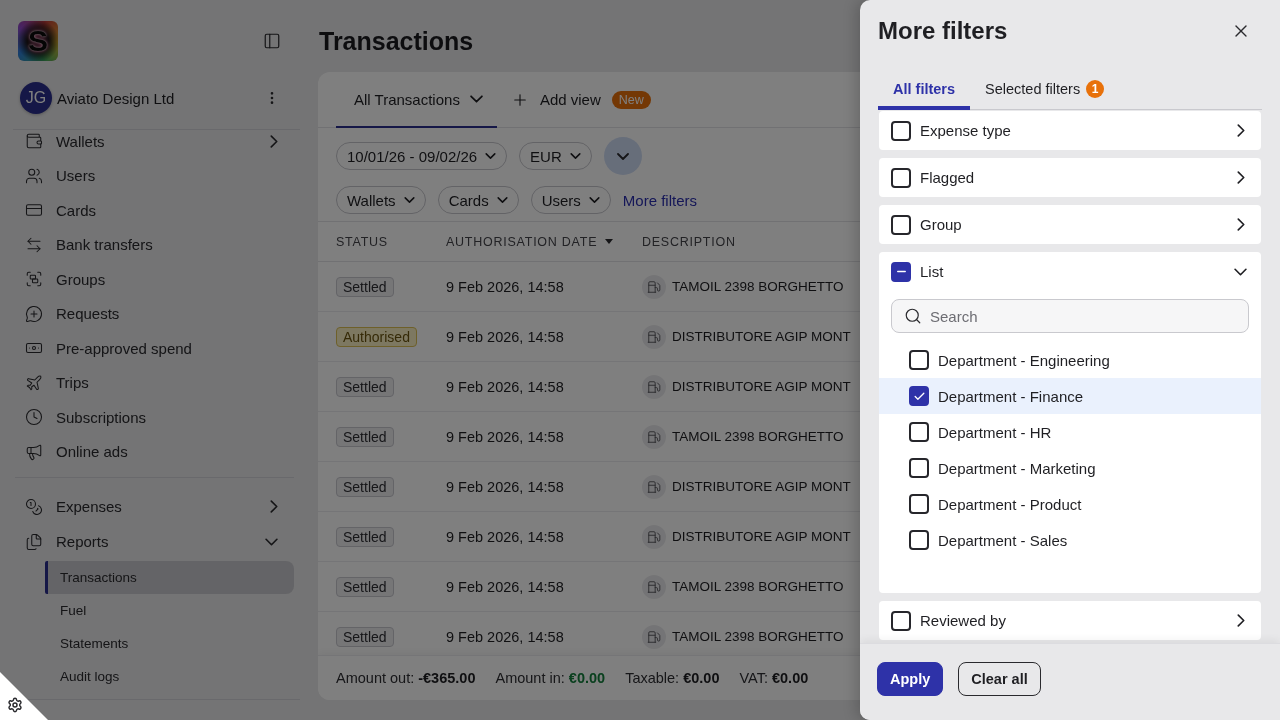  Describe the element at coordinates (34, 506) in the screenshot. I see `coins-icon` at that location.